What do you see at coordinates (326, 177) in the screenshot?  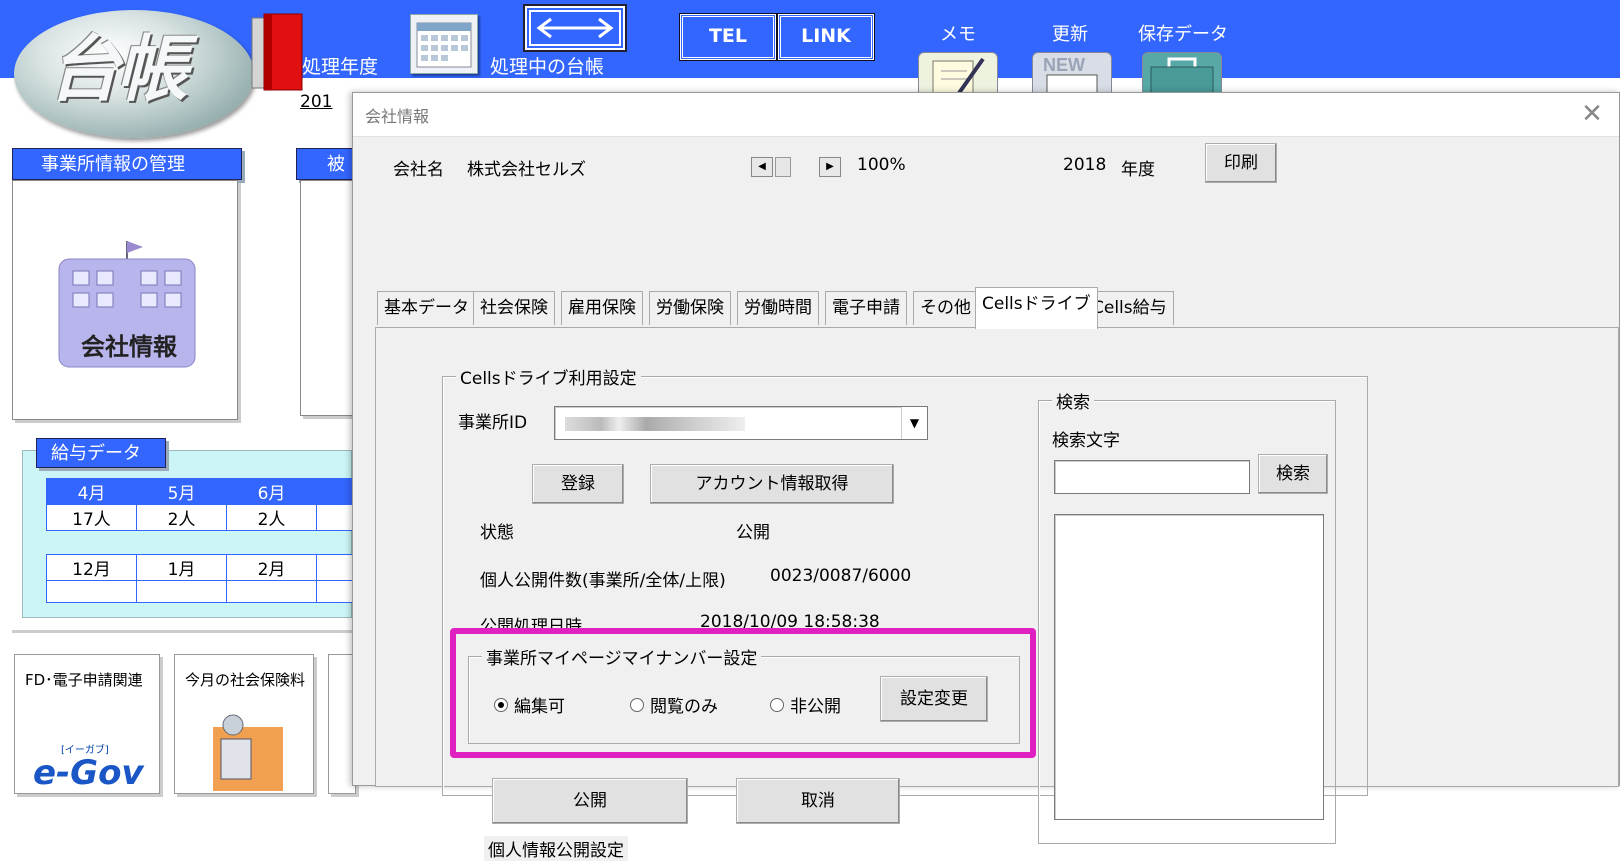 I see `employee-header: 被保` at bounding box center [326, 177].